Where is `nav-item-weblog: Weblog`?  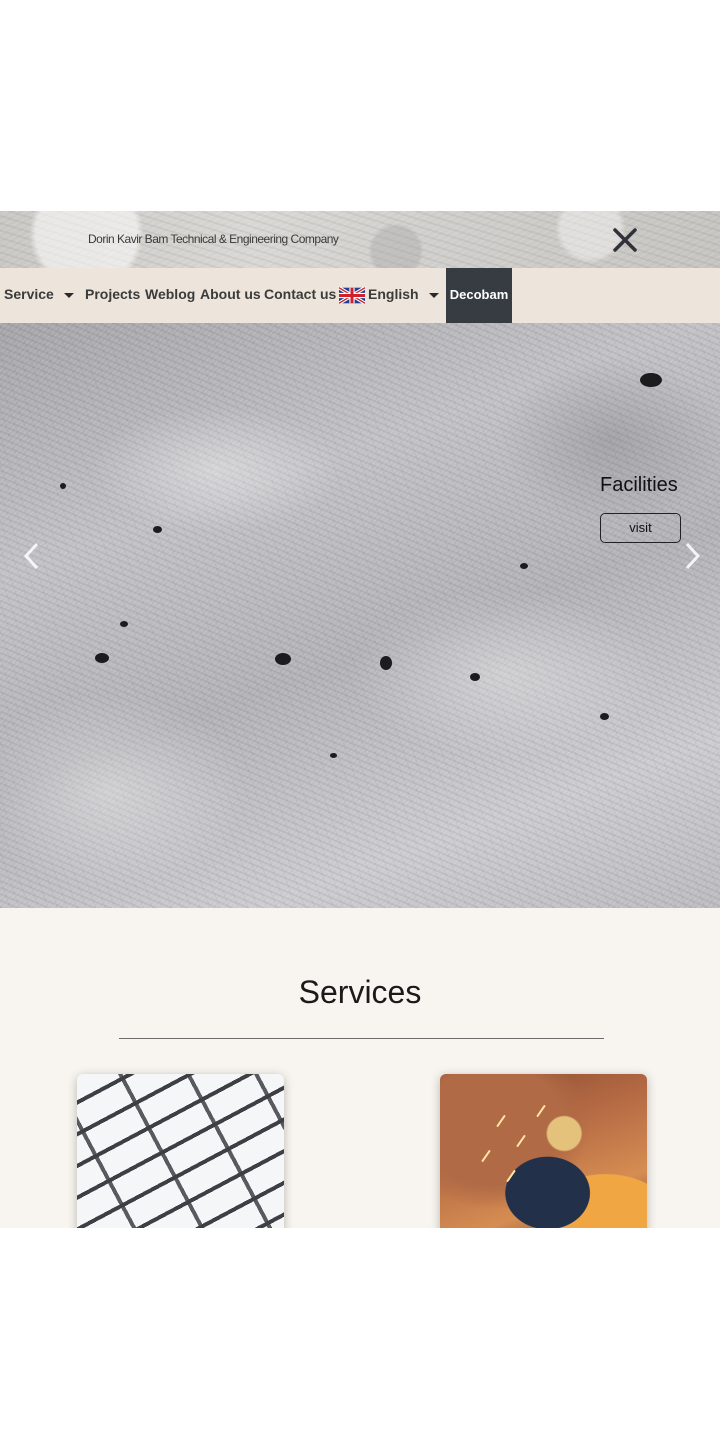 nav-item-weblog: Weblog is located at coordinates (170, 295).